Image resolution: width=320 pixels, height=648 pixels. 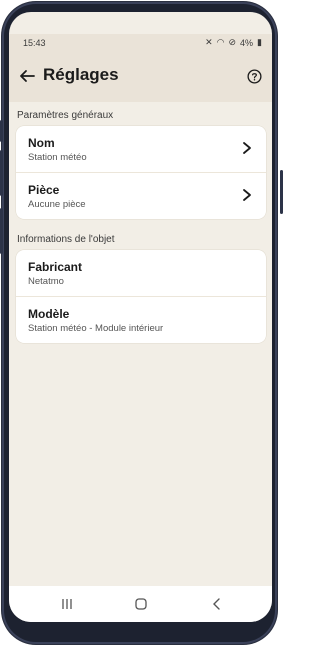 I want to click on info-label: Modèle, so click(x=49, y=314).